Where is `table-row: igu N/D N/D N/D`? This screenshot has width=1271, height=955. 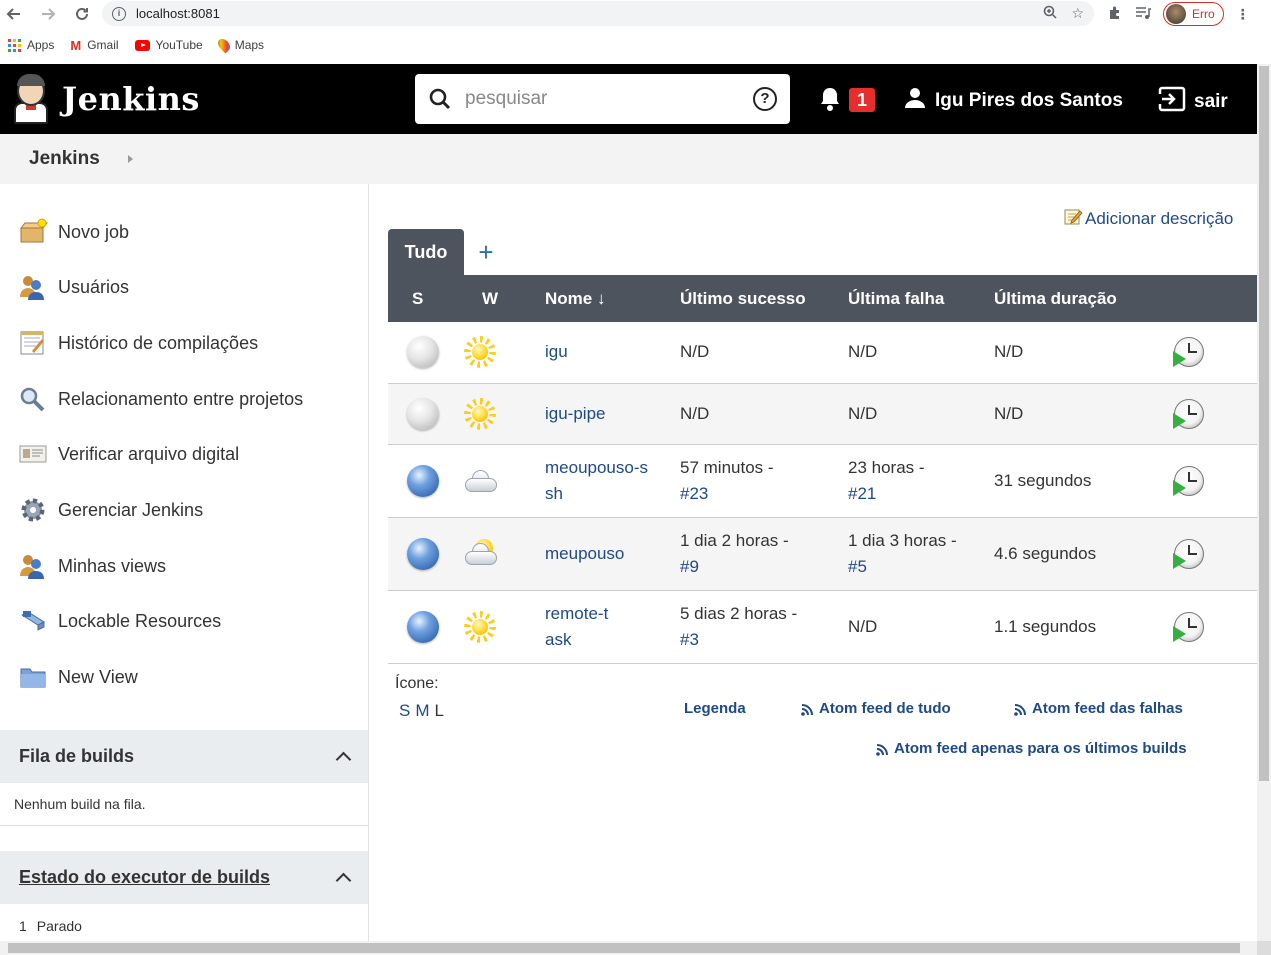 table-row: igu N/D N/D N/D is located at coordinates (822, 353).